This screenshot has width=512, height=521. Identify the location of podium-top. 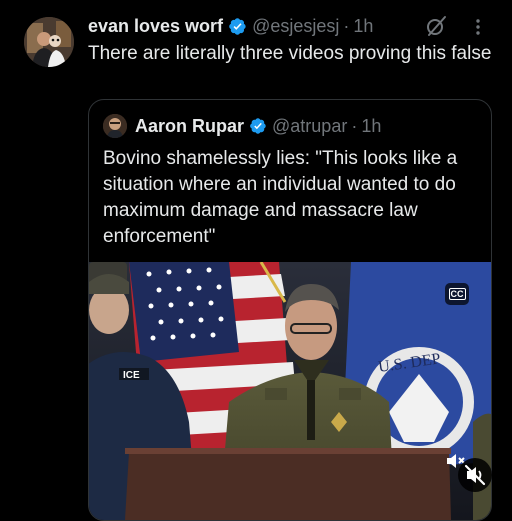
(288, 451).